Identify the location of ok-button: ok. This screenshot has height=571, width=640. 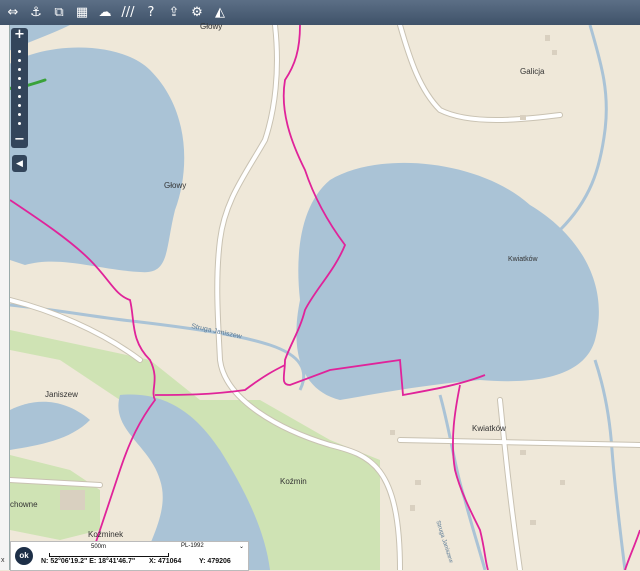
(24, 556).